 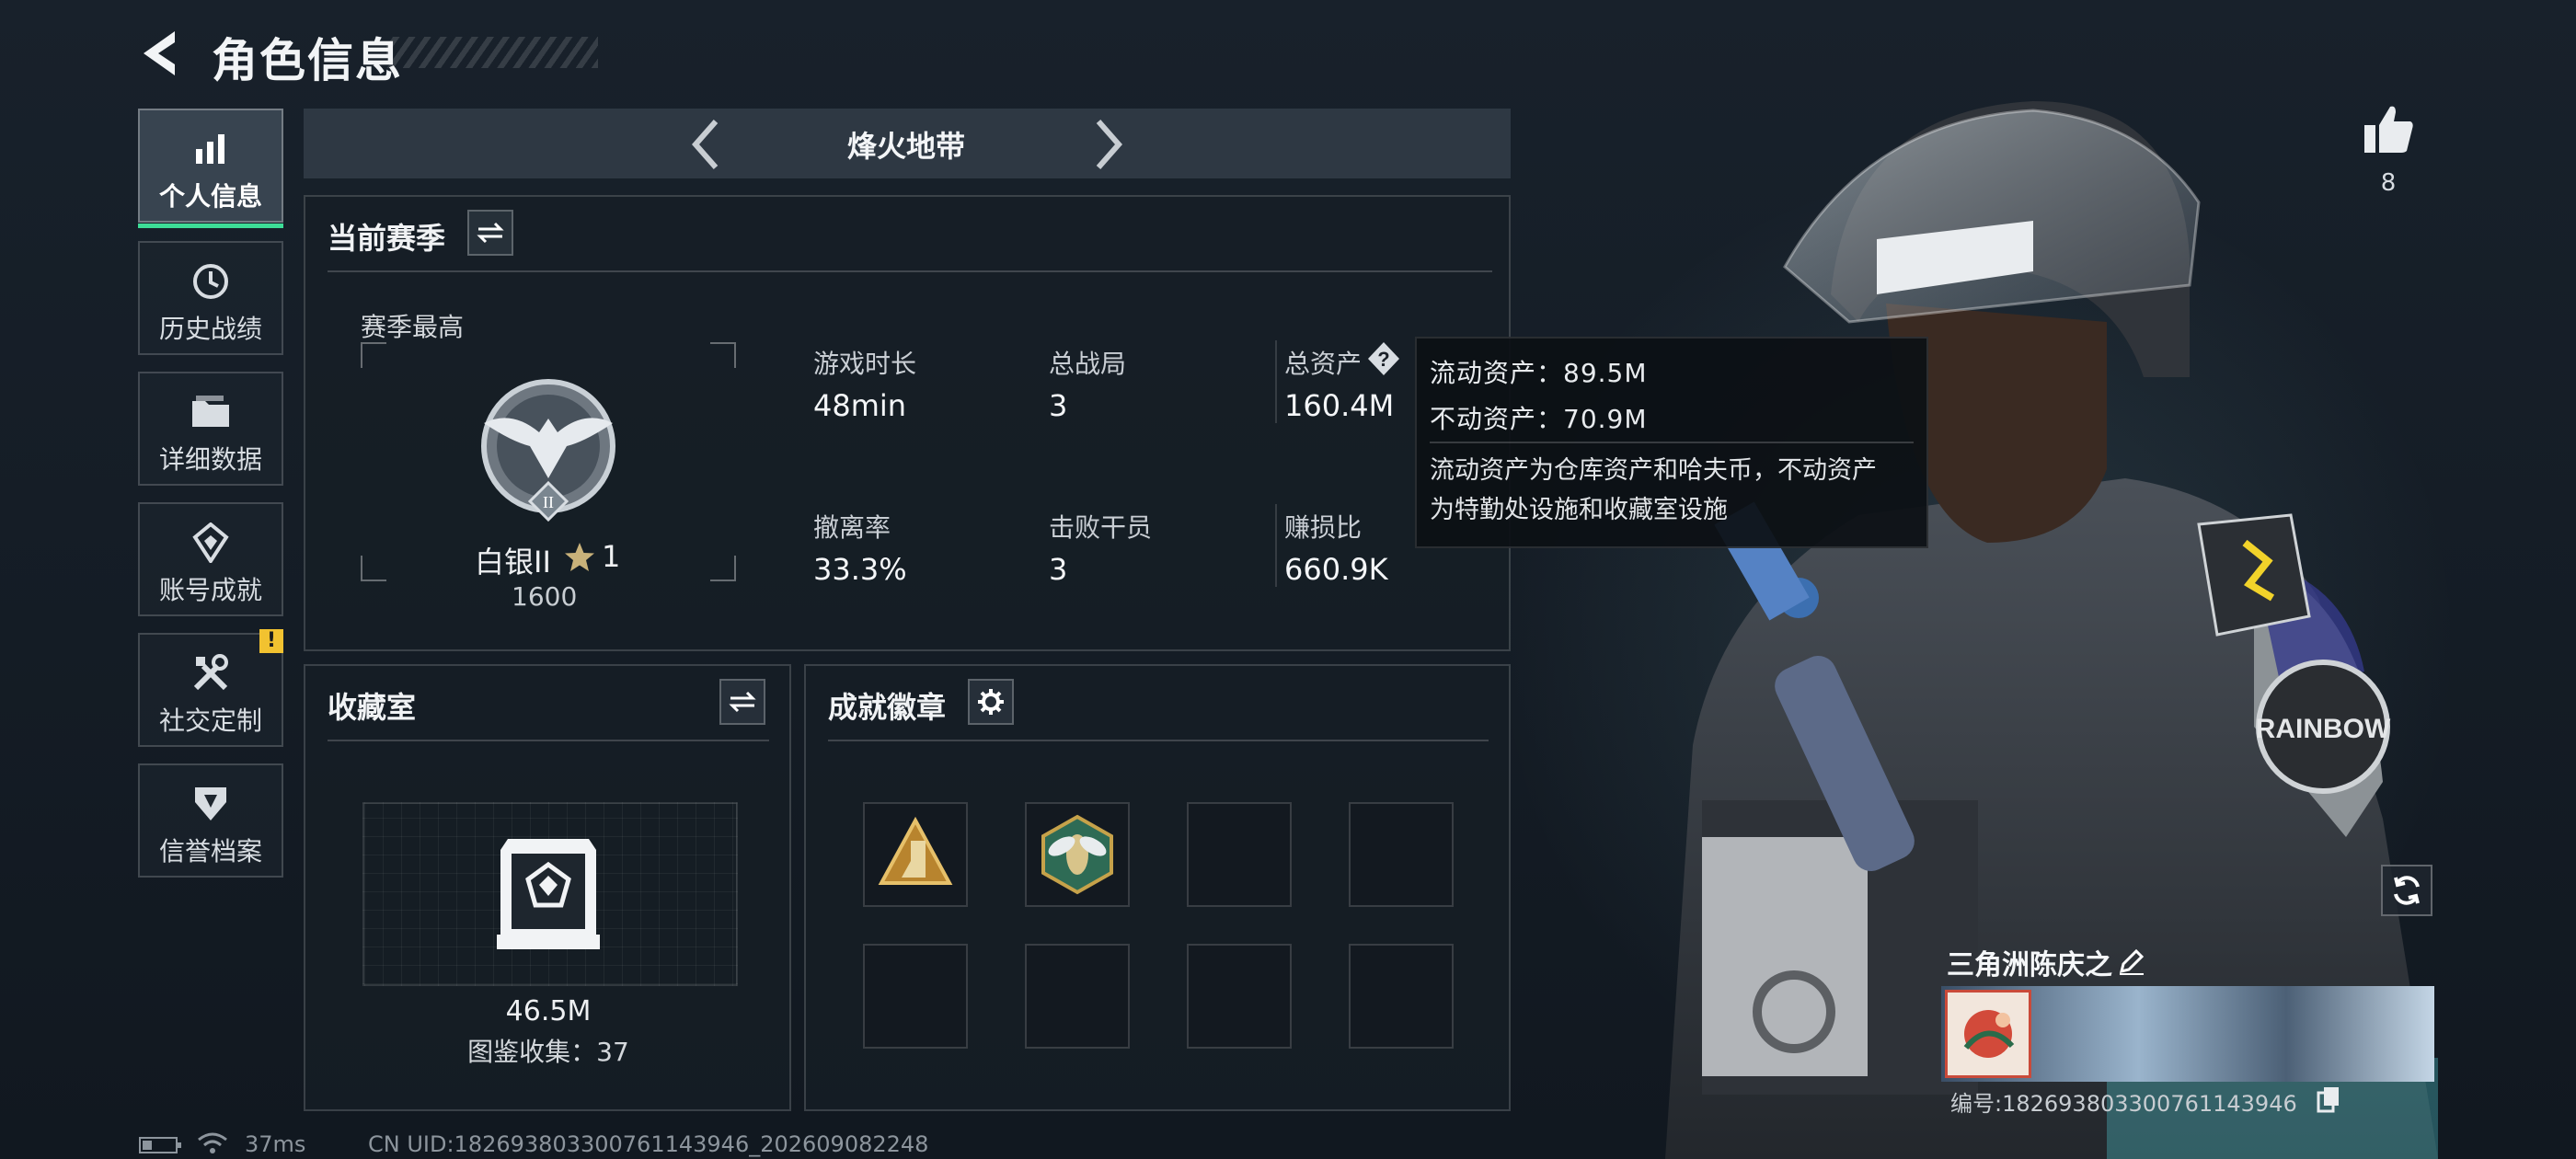 I want to click on collection-title: 收藏室, so click(x=372, y=707).